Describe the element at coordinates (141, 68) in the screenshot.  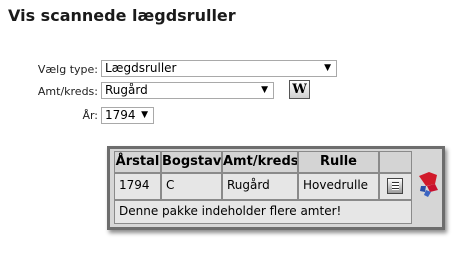
I see `type-select-value: Lægdsruller` at that location.